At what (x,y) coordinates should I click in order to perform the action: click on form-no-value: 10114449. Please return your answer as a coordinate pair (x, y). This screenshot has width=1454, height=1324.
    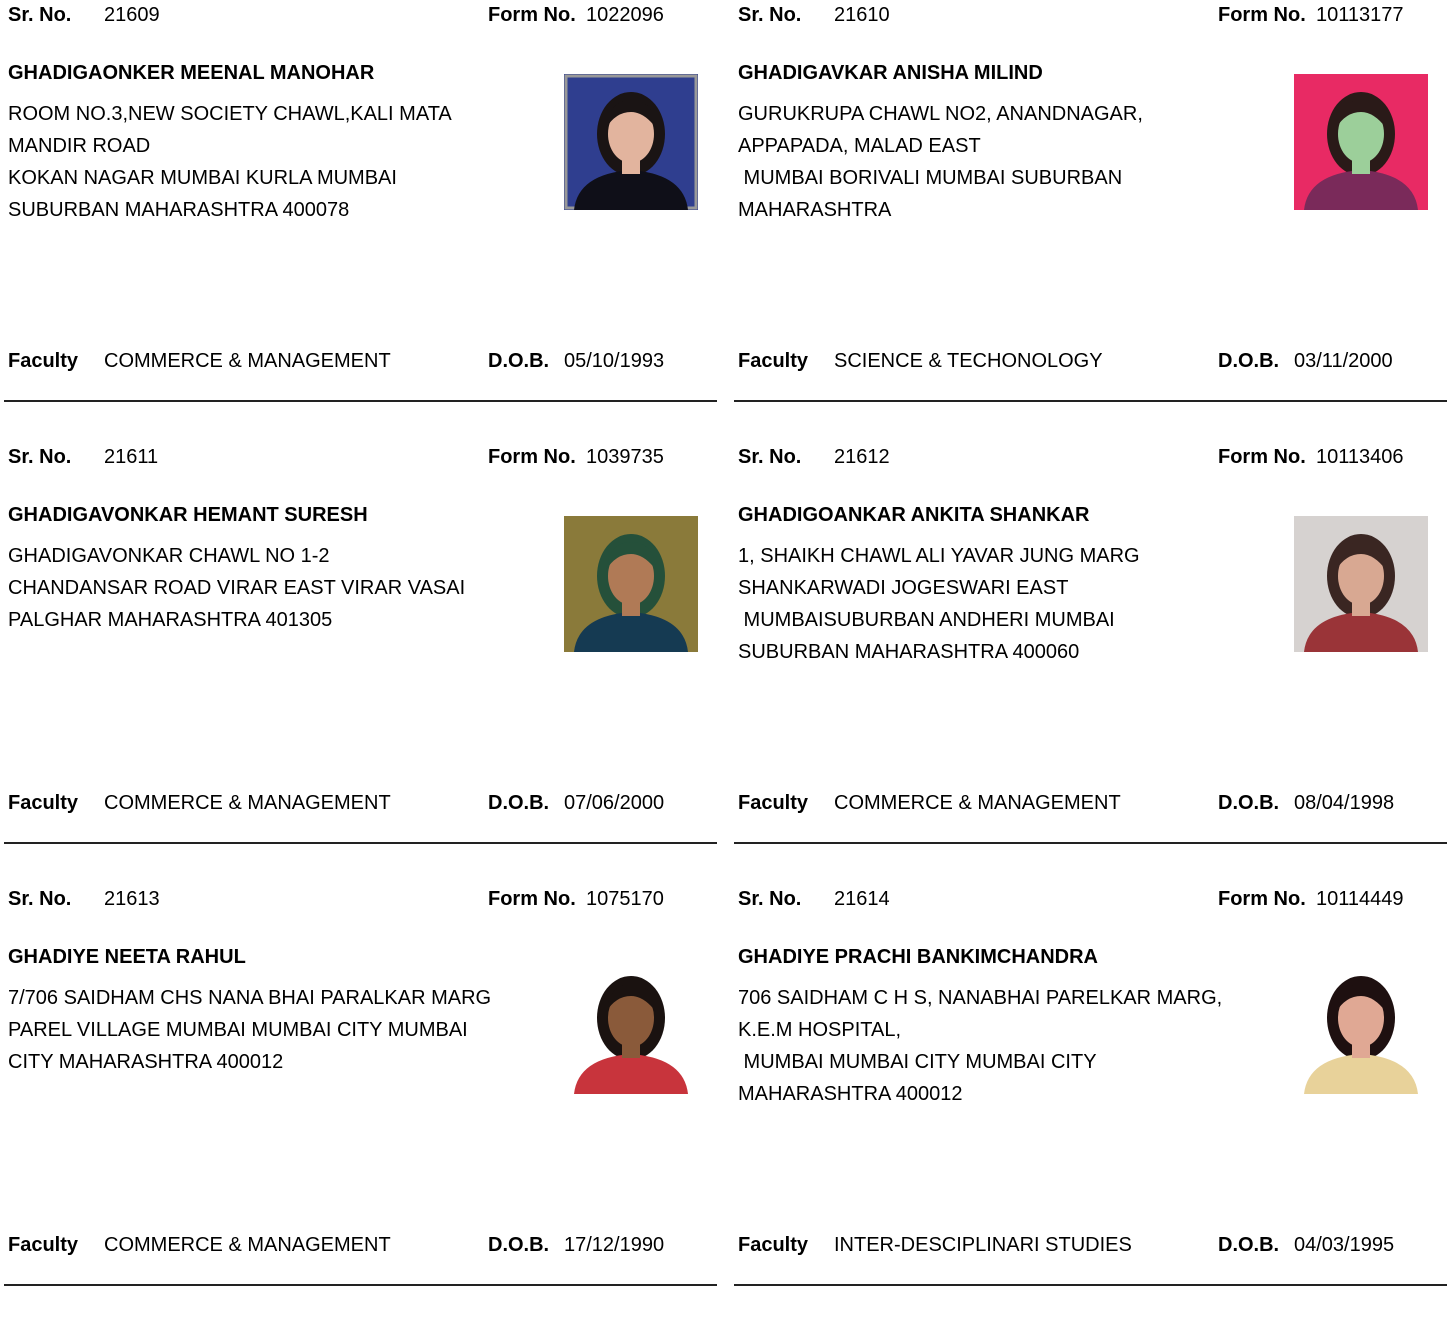
    Looking at the image, I should click on (1360, 899).